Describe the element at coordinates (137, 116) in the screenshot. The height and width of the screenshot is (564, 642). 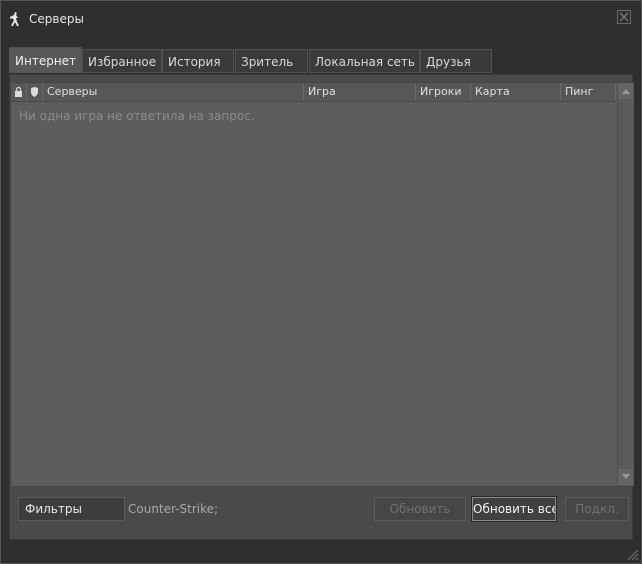
I see `empty-message: Ни одна игра не ответила на запрос.` at that location.